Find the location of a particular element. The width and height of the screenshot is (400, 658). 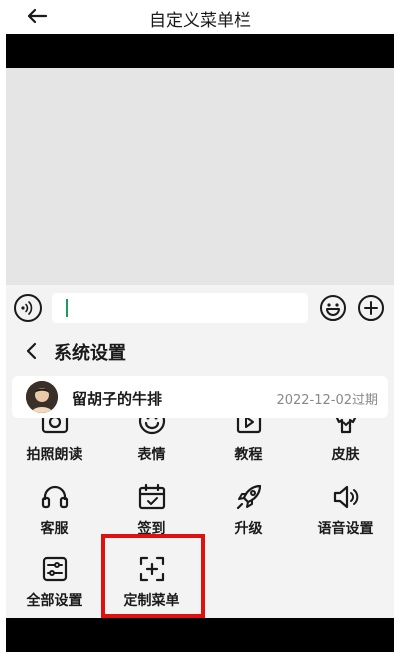

menu-item-voice-settings: 语音设置 is located at coordinates (345, 510).